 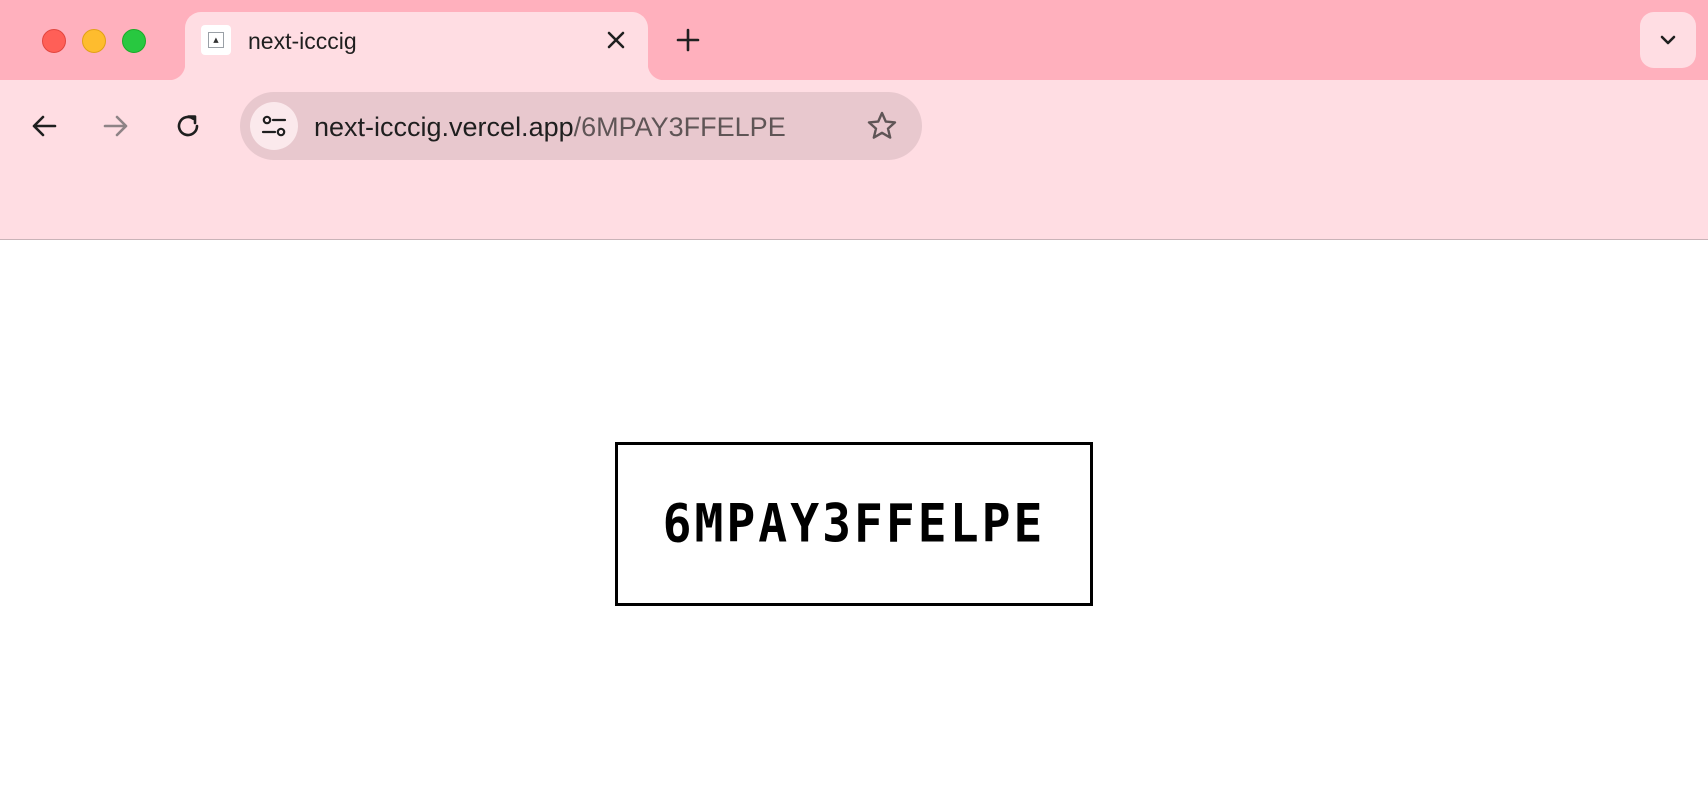 I want to click on reload-icon, so click(x=188, y=126).